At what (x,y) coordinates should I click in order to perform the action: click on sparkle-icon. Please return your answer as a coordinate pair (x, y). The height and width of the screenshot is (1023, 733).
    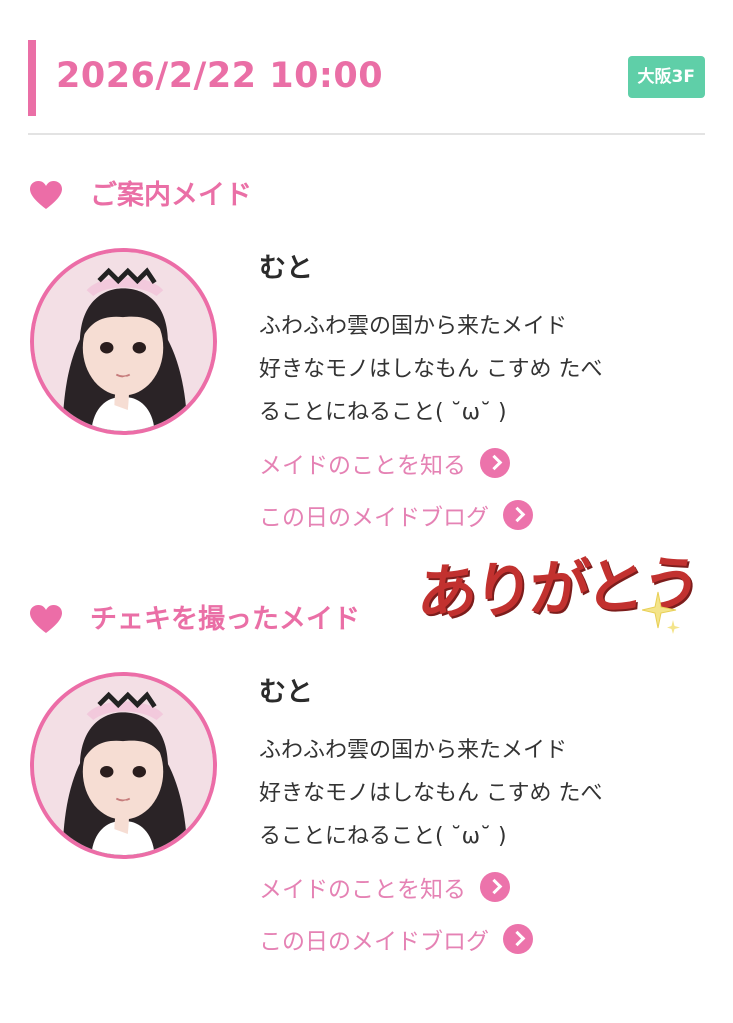
    Looking at the image, I should click on (661, 612).